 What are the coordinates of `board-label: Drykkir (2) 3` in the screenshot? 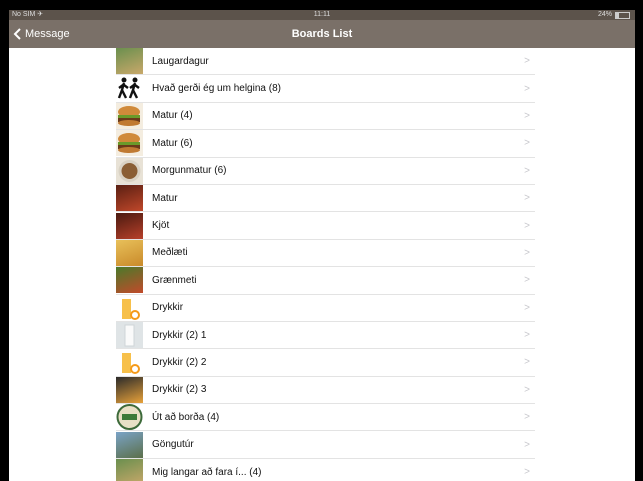 It's located at (179, 390).